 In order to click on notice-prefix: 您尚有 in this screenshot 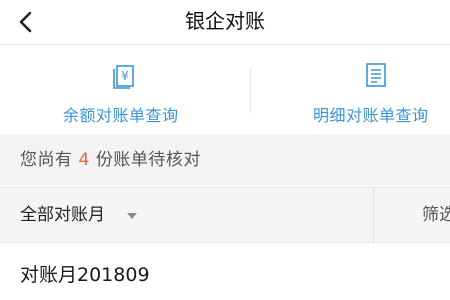, I will do `click(46, 160)`.